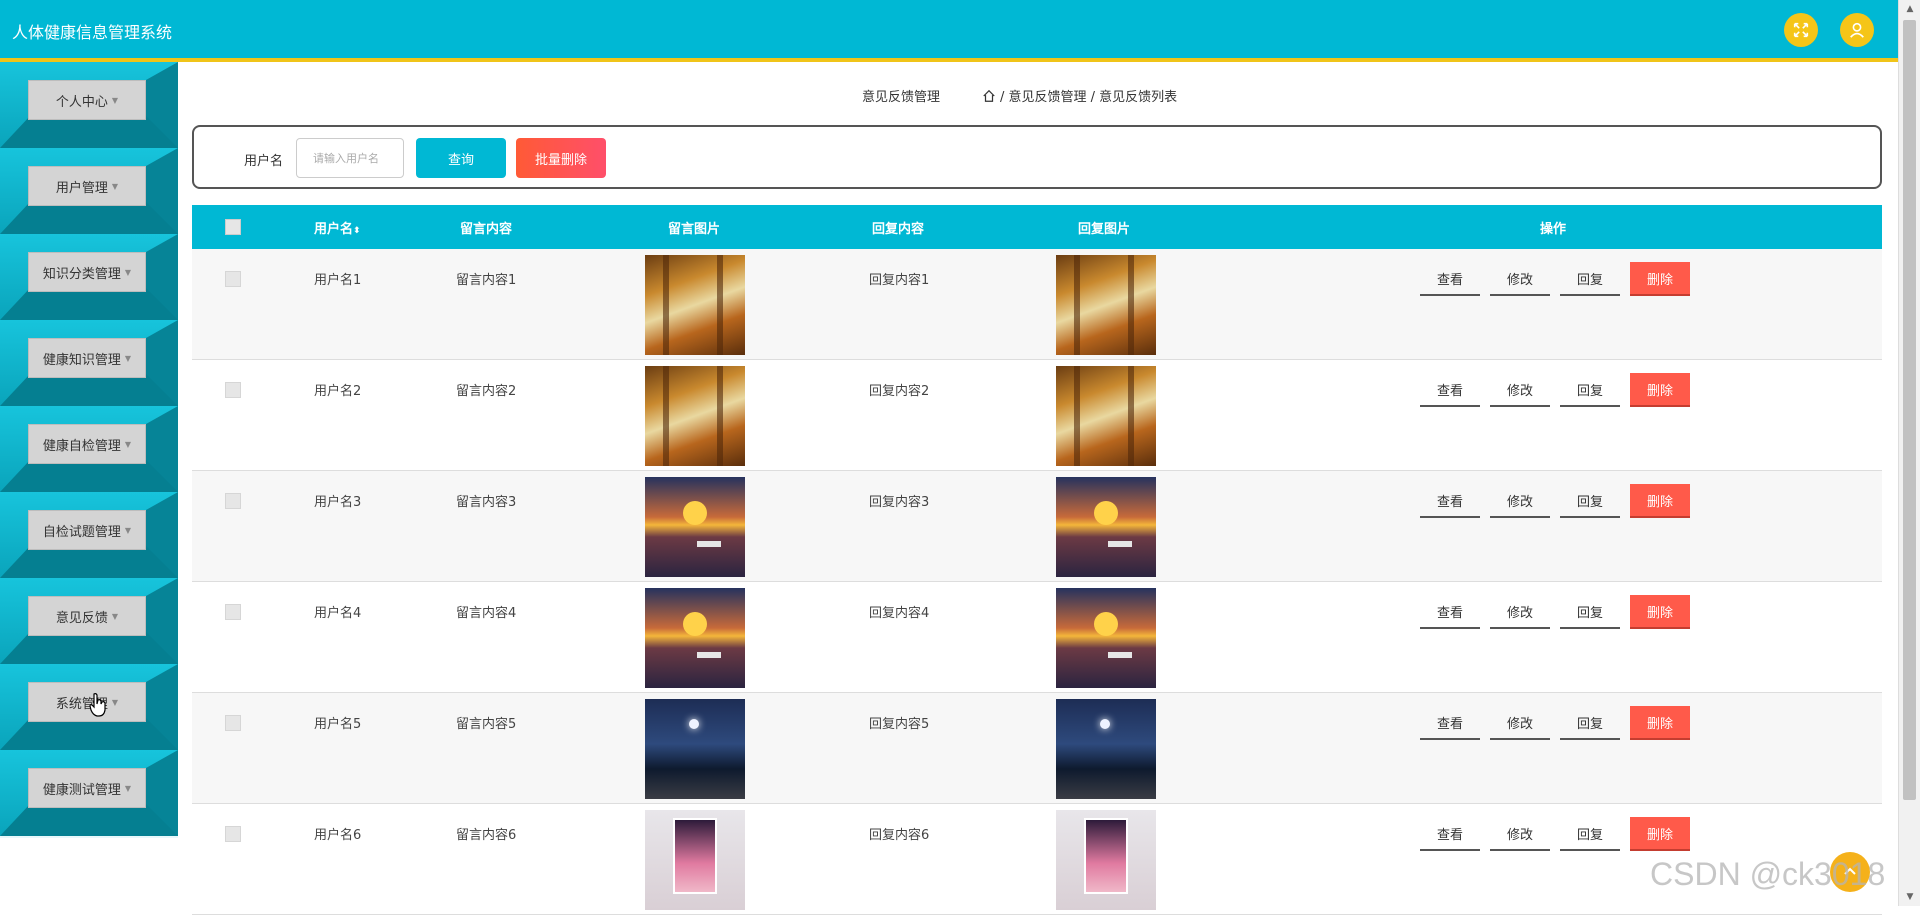  I want to click on user-avatar-button, so click(1857, 30).